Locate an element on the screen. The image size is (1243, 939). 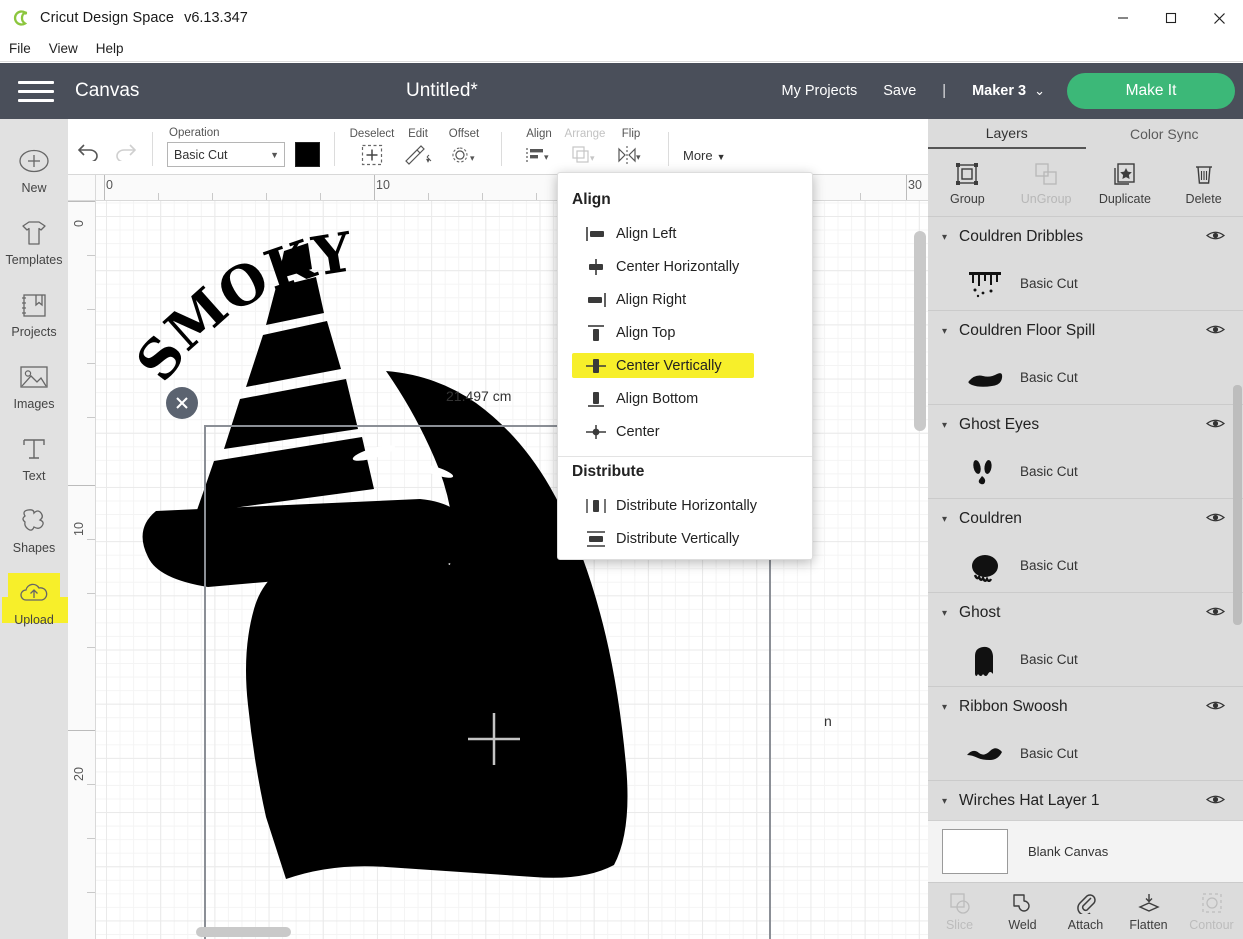
layer-header: ▾ Couldren is located at coordinates (1085, 519).